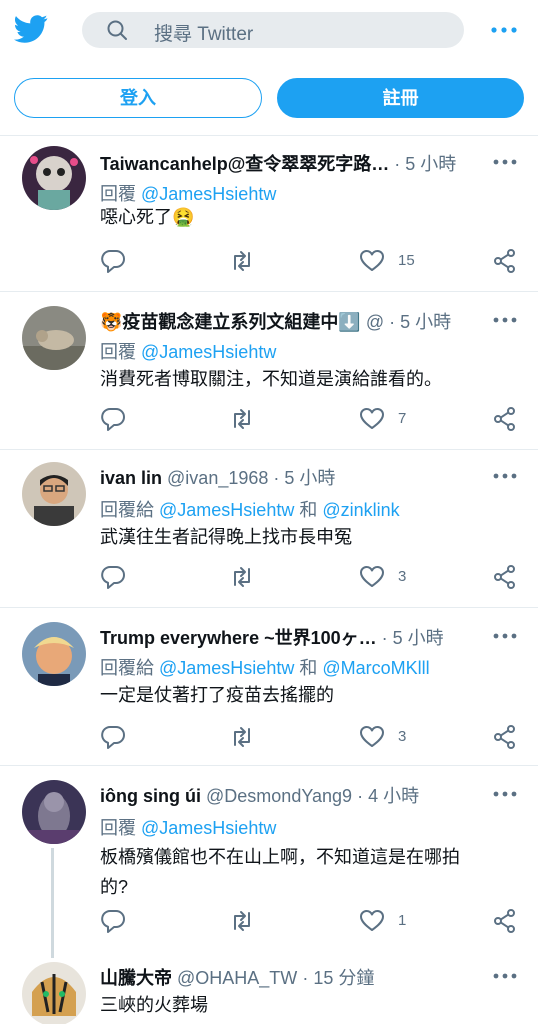 This screenshot has height=1024, width=538. What do you see at coordinates (147, 217) in the screenshot?
I see `tweet-text: 噁心死了🤮` at bounding box center [147, 217].